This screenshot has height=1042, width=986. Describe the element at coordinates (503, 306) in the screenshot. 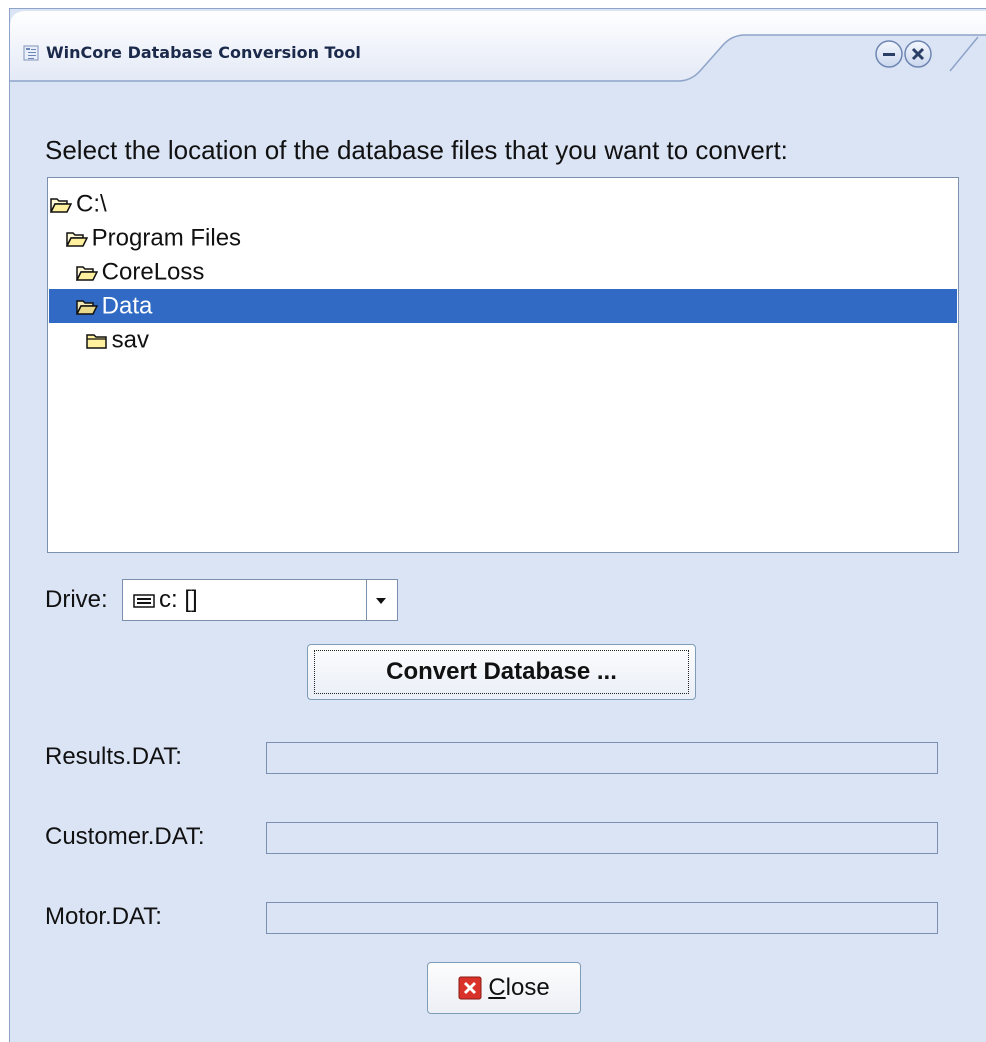

I see `directory-item-data: Data` at that location.